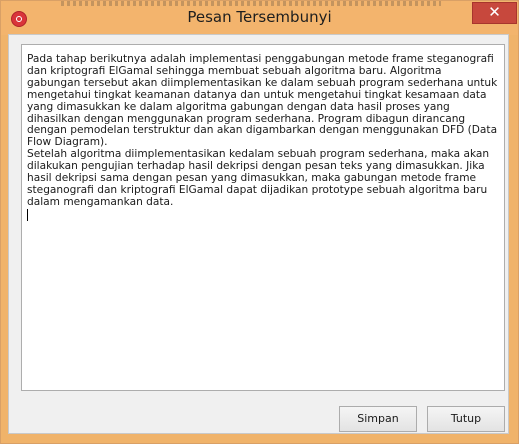 The height and width of the screenshot is (444, 519). Describe the element at coordinates (251, 3) in the screenshot. I see `background-window-text` at that location.